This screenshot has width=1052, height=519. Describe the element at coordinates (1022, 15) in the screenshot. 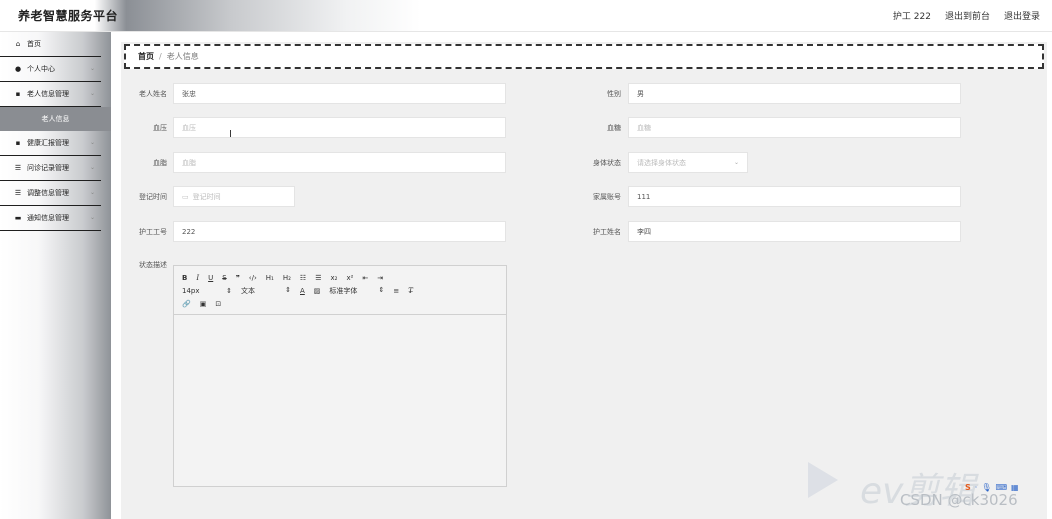

I see `logout-link: 退出登录` at that location.